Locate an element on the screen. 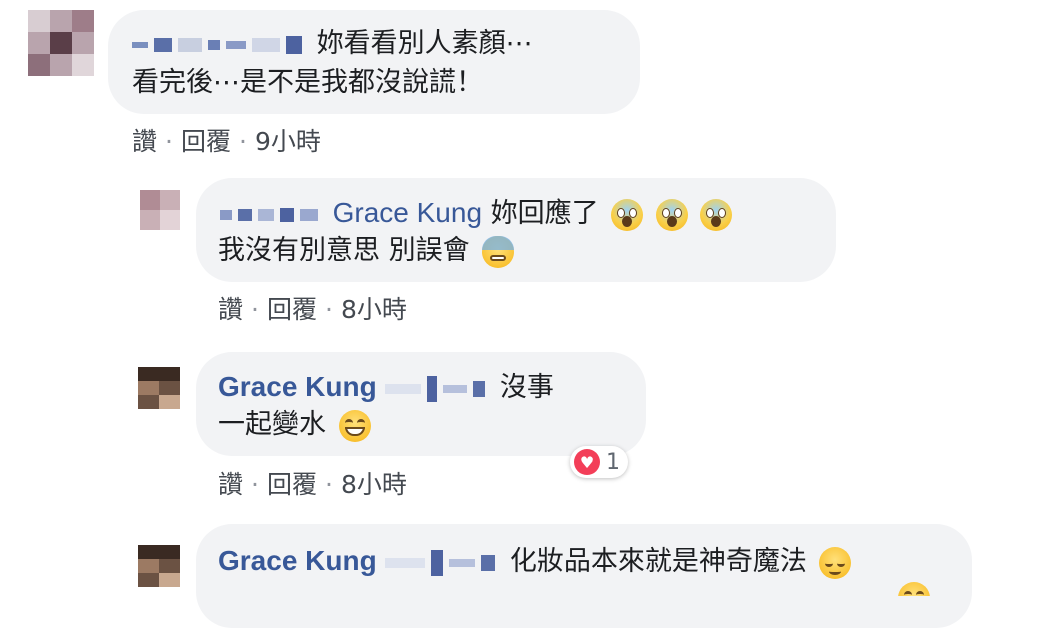  comment-text: 沒事 is located at coordinates (526, 387).